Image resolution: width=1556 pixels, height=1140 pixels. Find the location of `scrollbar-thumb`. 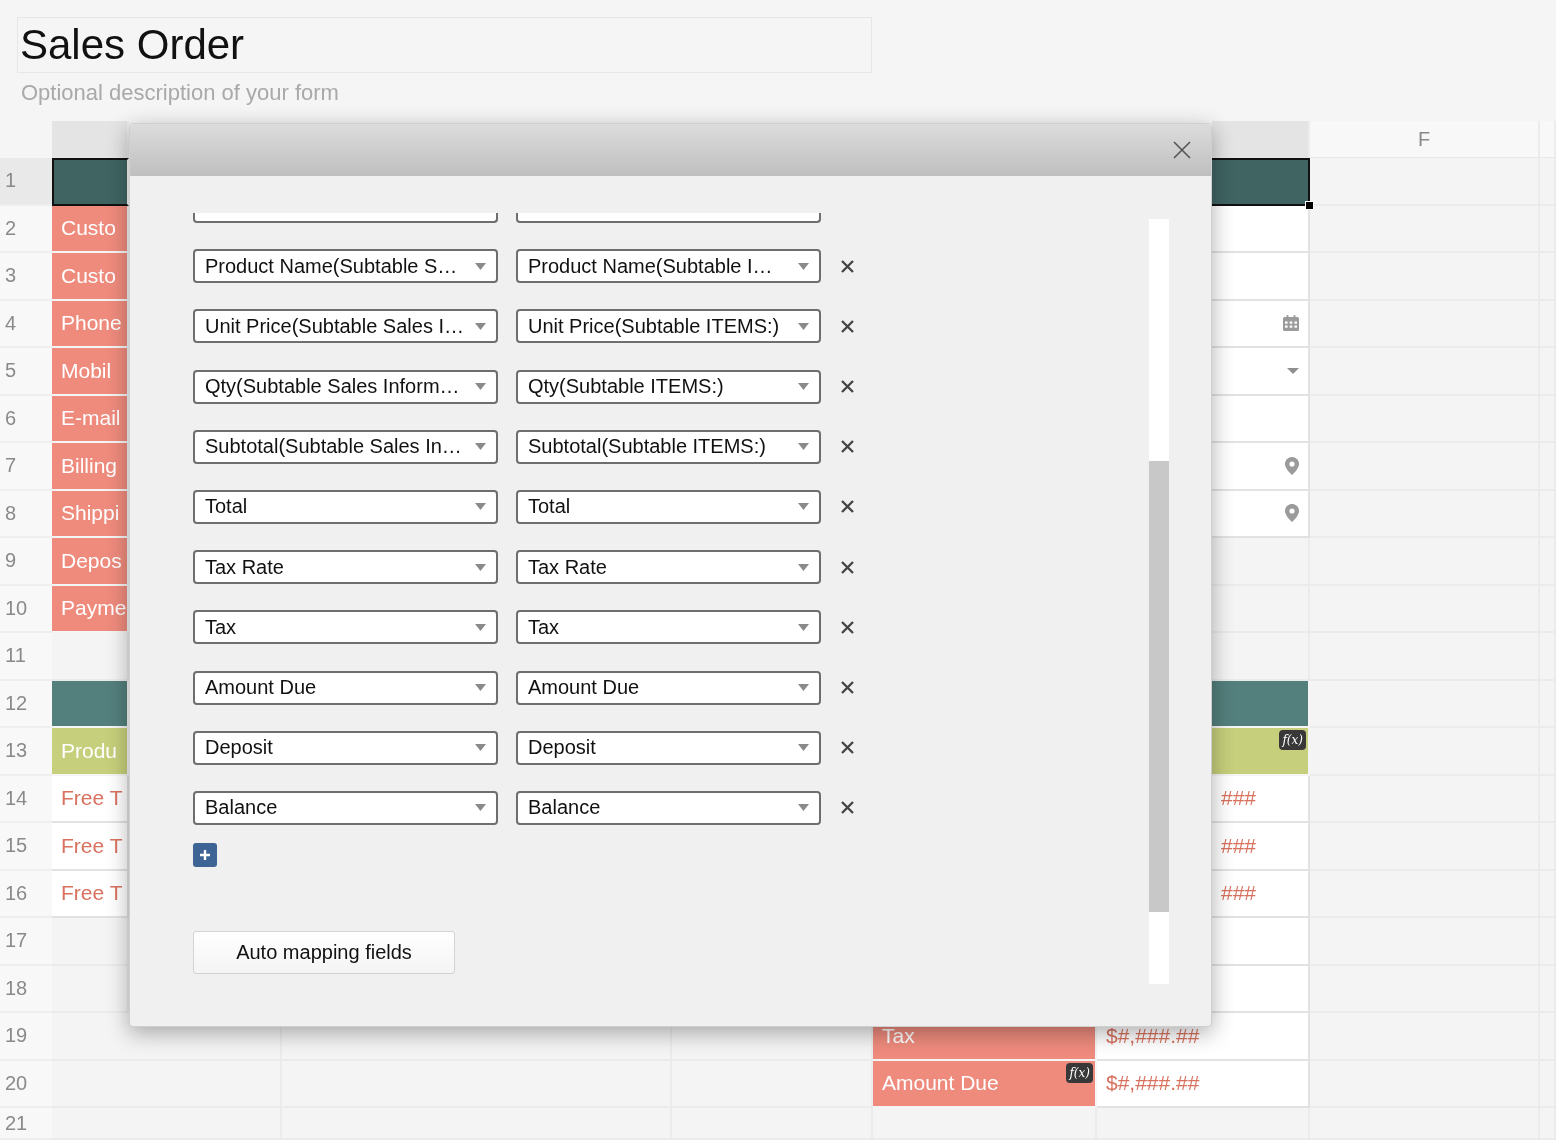

scrollbar-thumb is located at coordinates (1159, 686).